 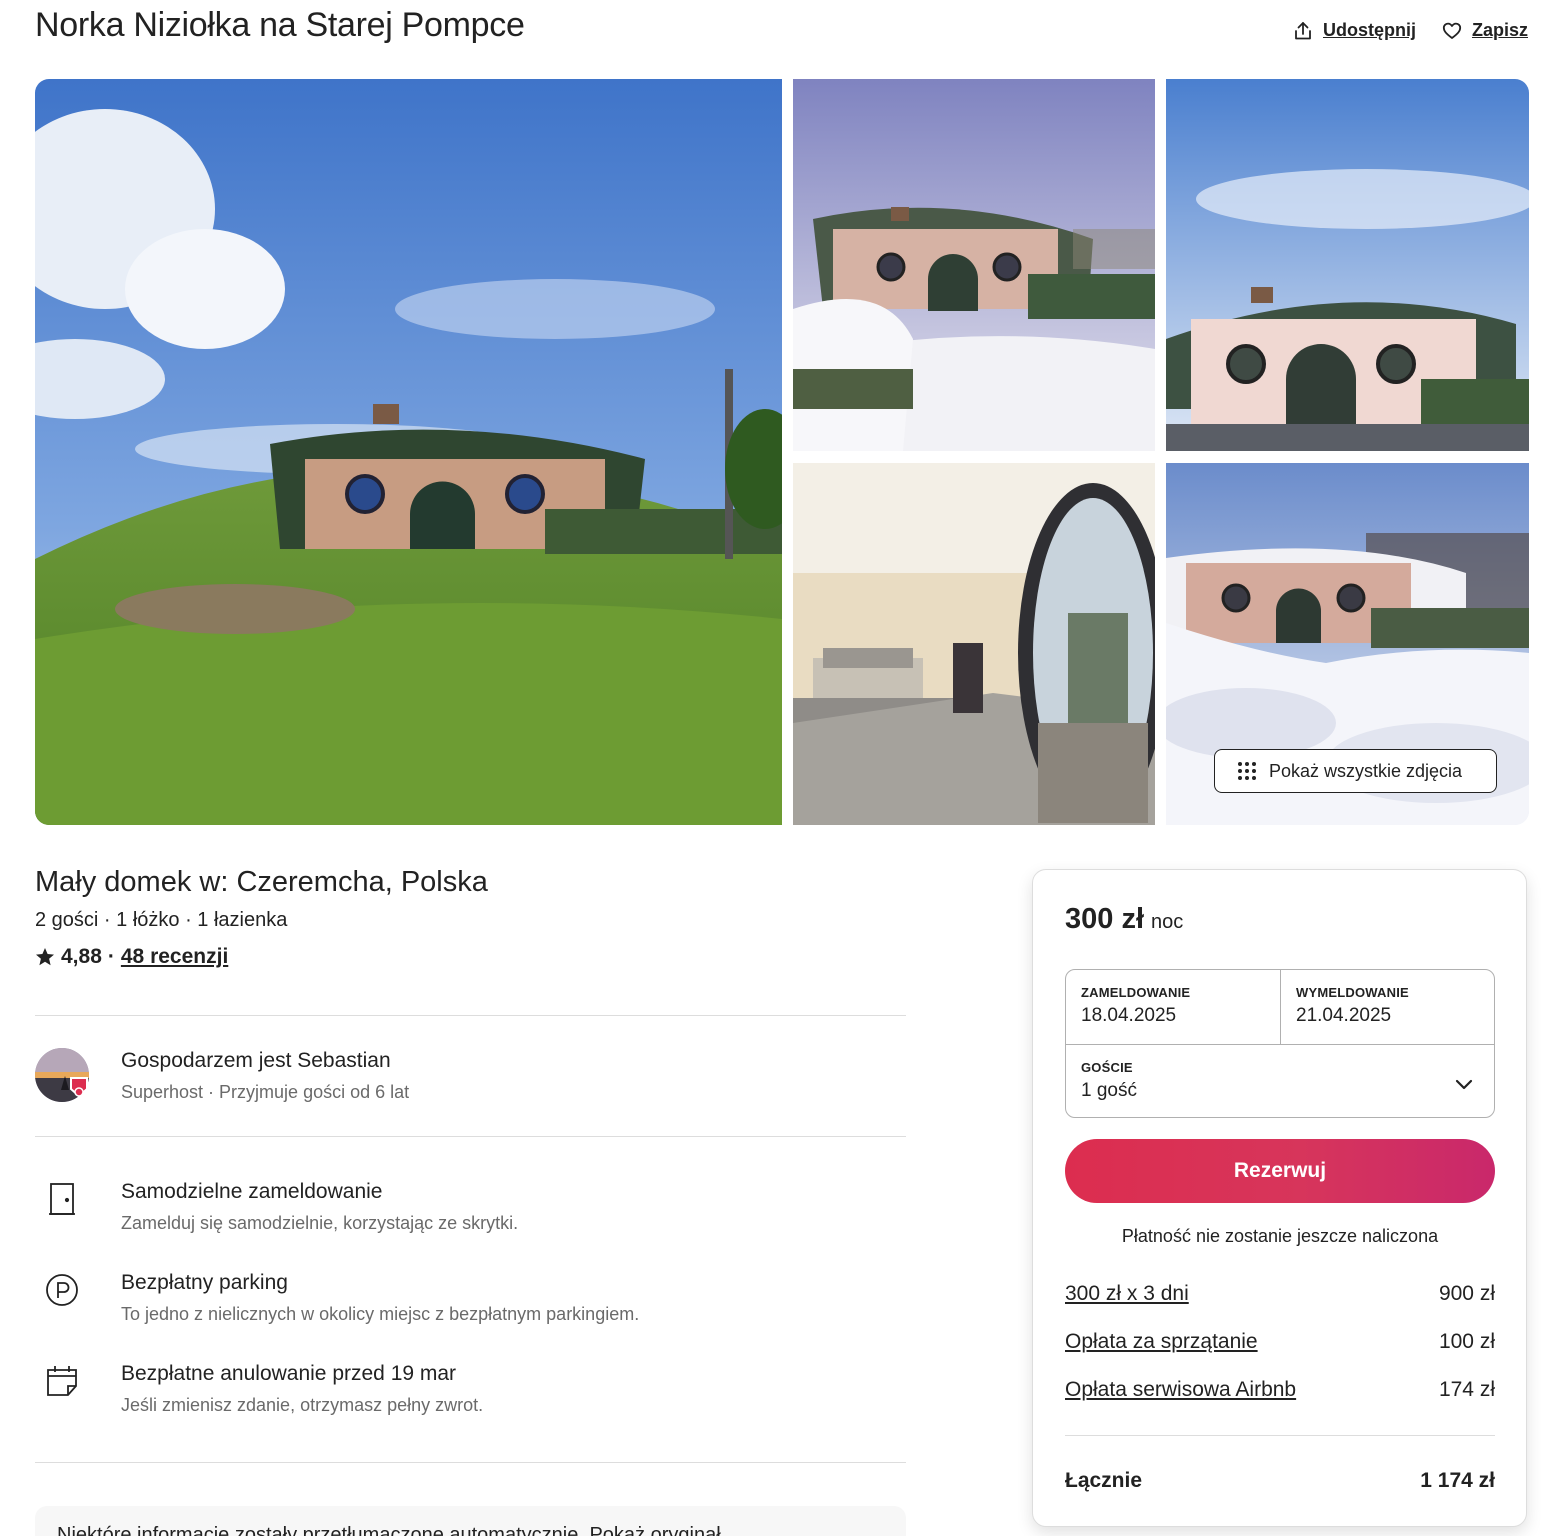 What do you see at coordinates (1127, 1294) in the screenshot?
I see `price-line-label: 300 zł x 3 dni` at bounding box center [1127, 1294].